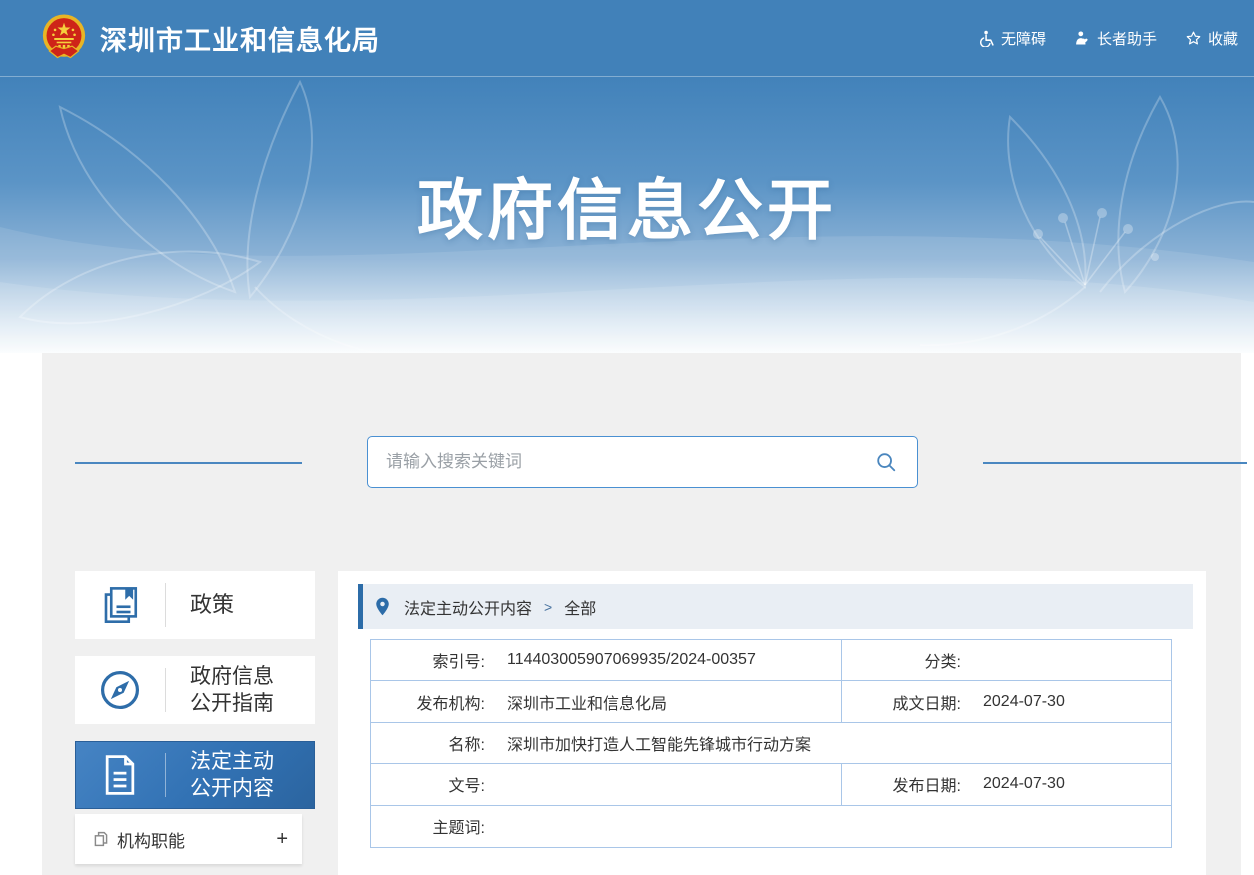 Image resolution: width=1254 pixels, height=875 pixels. I want to click on keywords-label: 主题词:, so click(458, 829).